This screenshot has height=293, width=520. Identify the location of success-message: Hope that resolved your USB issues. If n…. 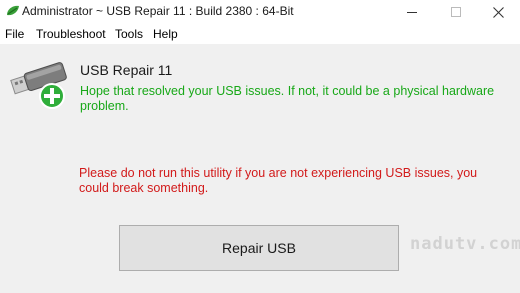
(287, 98).